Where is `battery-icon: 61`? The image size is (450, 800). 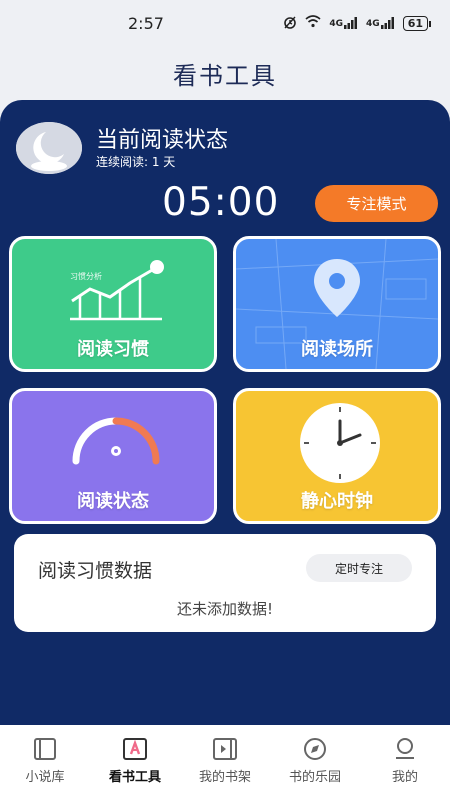
battery-icon: 61 is located at coordinates (417, 23).